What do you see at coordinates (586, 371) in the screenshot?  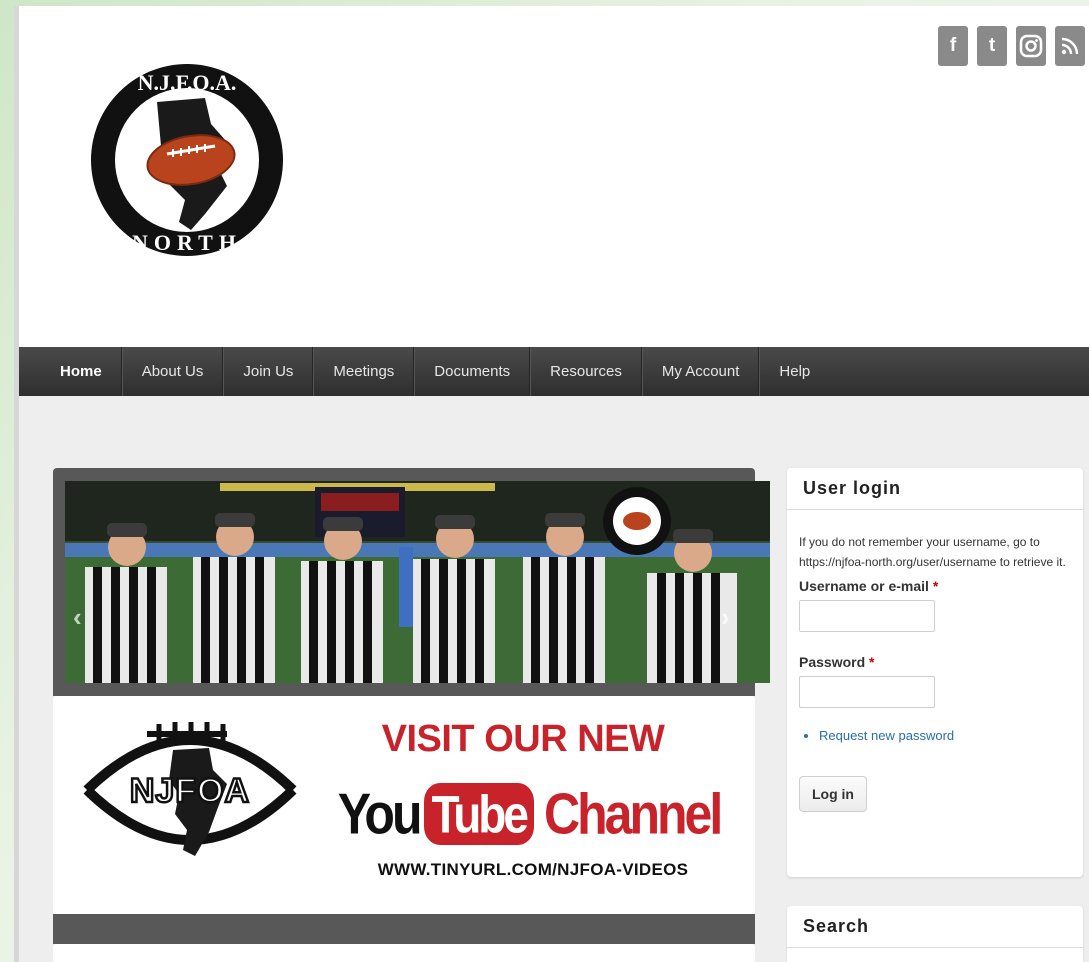 I see `nav-item-resources: Resources` at bounding box center [586, 371].